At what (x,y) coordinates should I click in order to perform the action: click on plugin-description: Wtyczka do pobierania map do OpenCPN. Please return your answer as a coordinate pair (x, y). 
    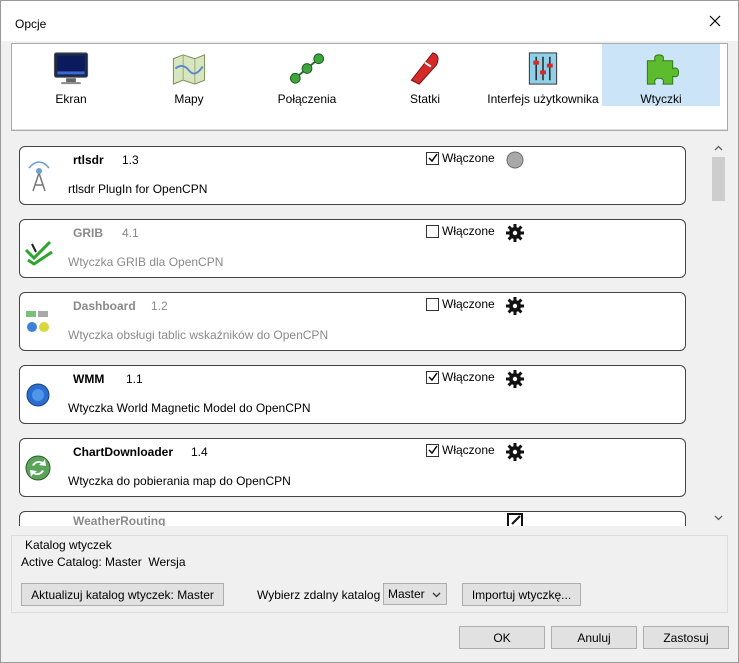
    Looking at the image, I should click on (179, 481).